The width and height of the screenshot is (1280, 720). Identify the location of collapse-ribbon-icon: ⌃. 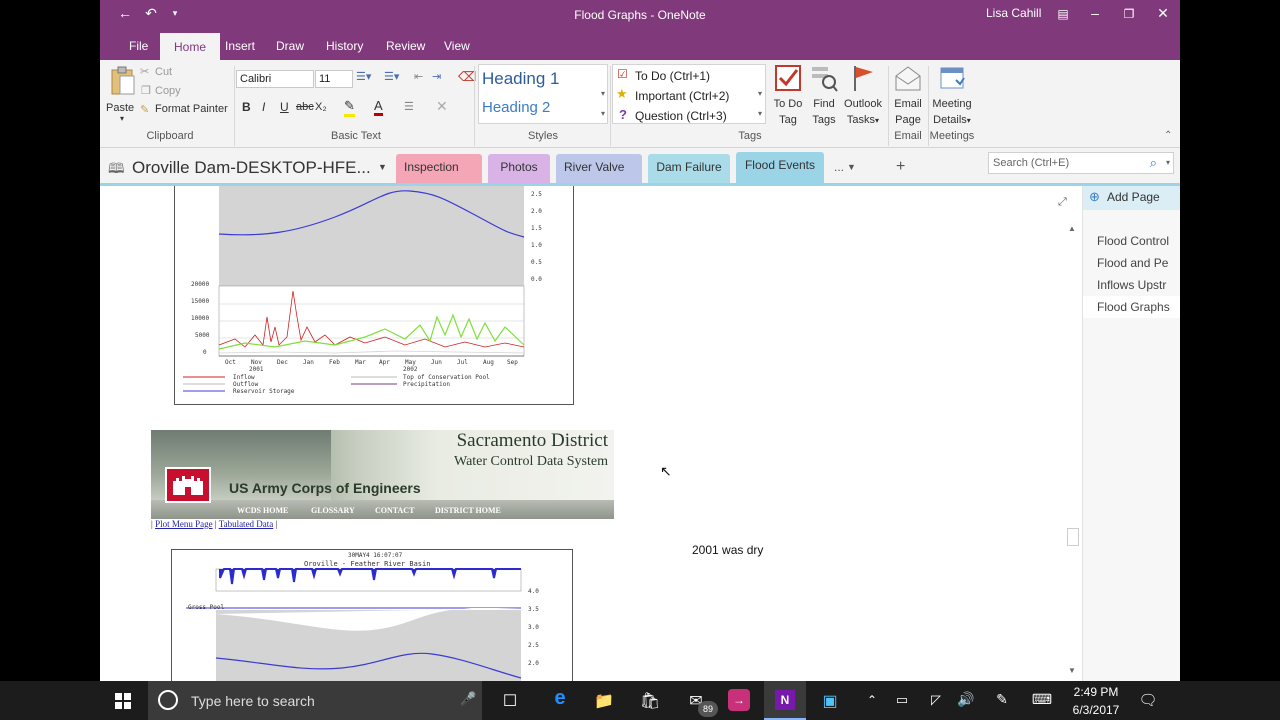
(1168, 135).